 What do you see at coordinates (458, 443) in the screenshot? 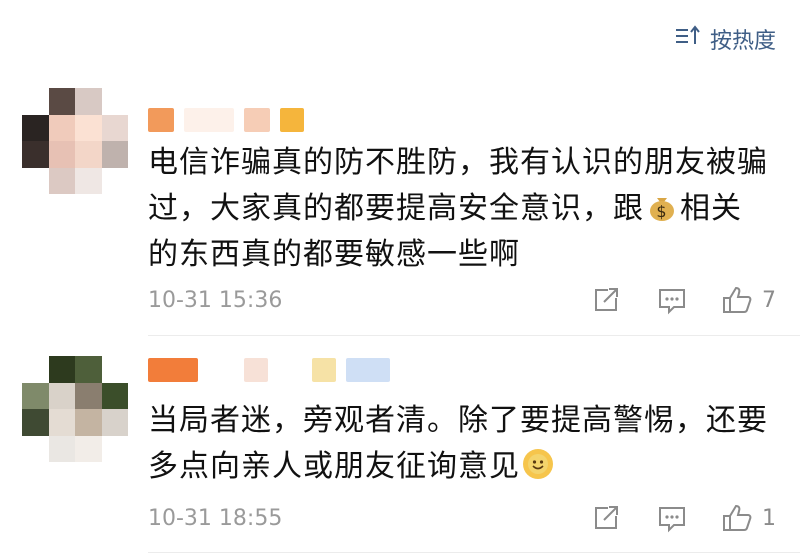
I see `comment-text: 当局者迷，旁观者清。除了要提高警惕，还要 多点向亲人或朋友征询意见` at bounding box center [458, 443].